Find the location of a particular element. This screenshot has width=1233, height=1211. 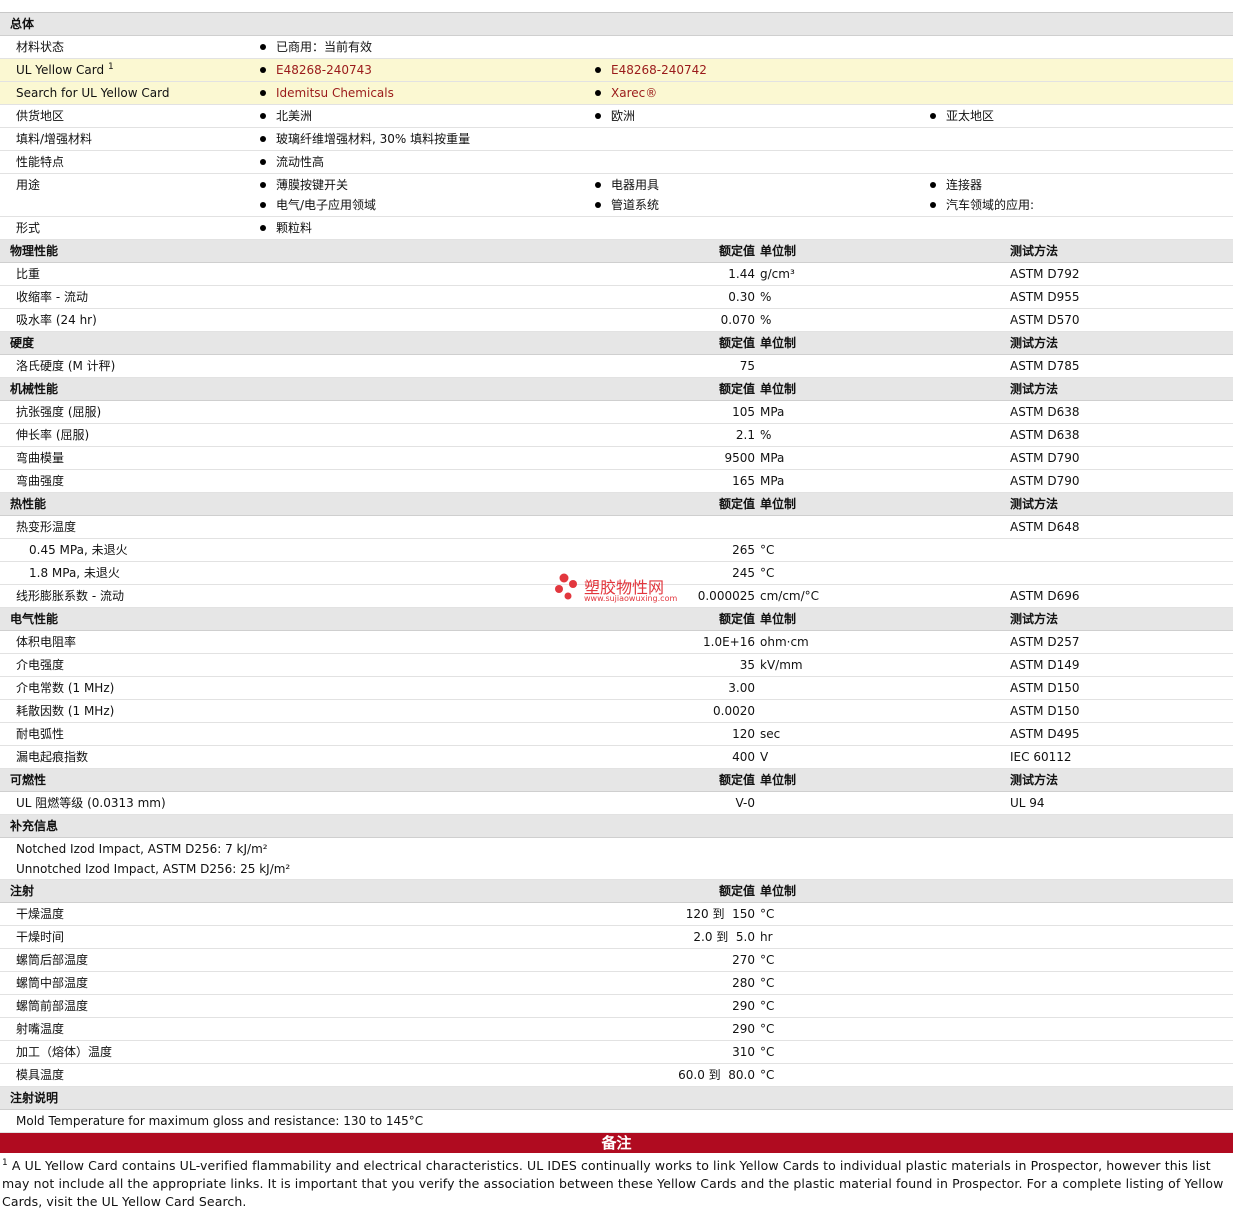

property-value: 120 到 150 is located at coordinates (720, 914).